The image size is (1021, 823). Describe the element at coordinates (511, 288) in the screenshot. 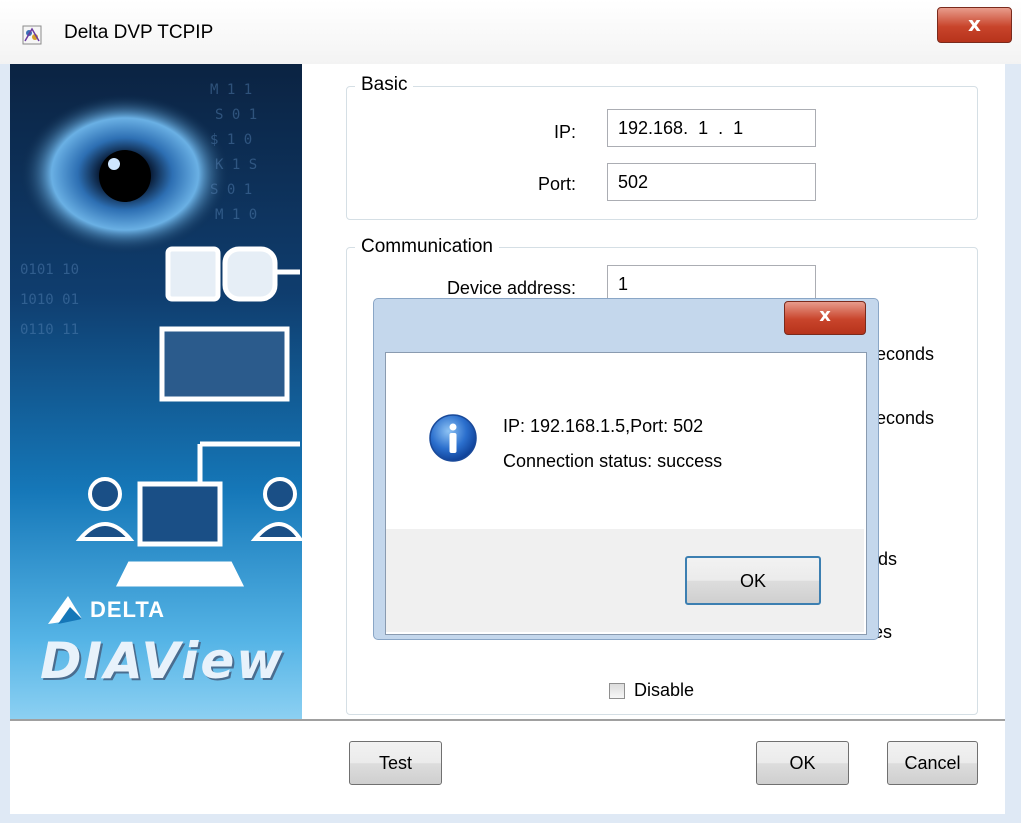

I see `device-address-label: Device address:` at that location.